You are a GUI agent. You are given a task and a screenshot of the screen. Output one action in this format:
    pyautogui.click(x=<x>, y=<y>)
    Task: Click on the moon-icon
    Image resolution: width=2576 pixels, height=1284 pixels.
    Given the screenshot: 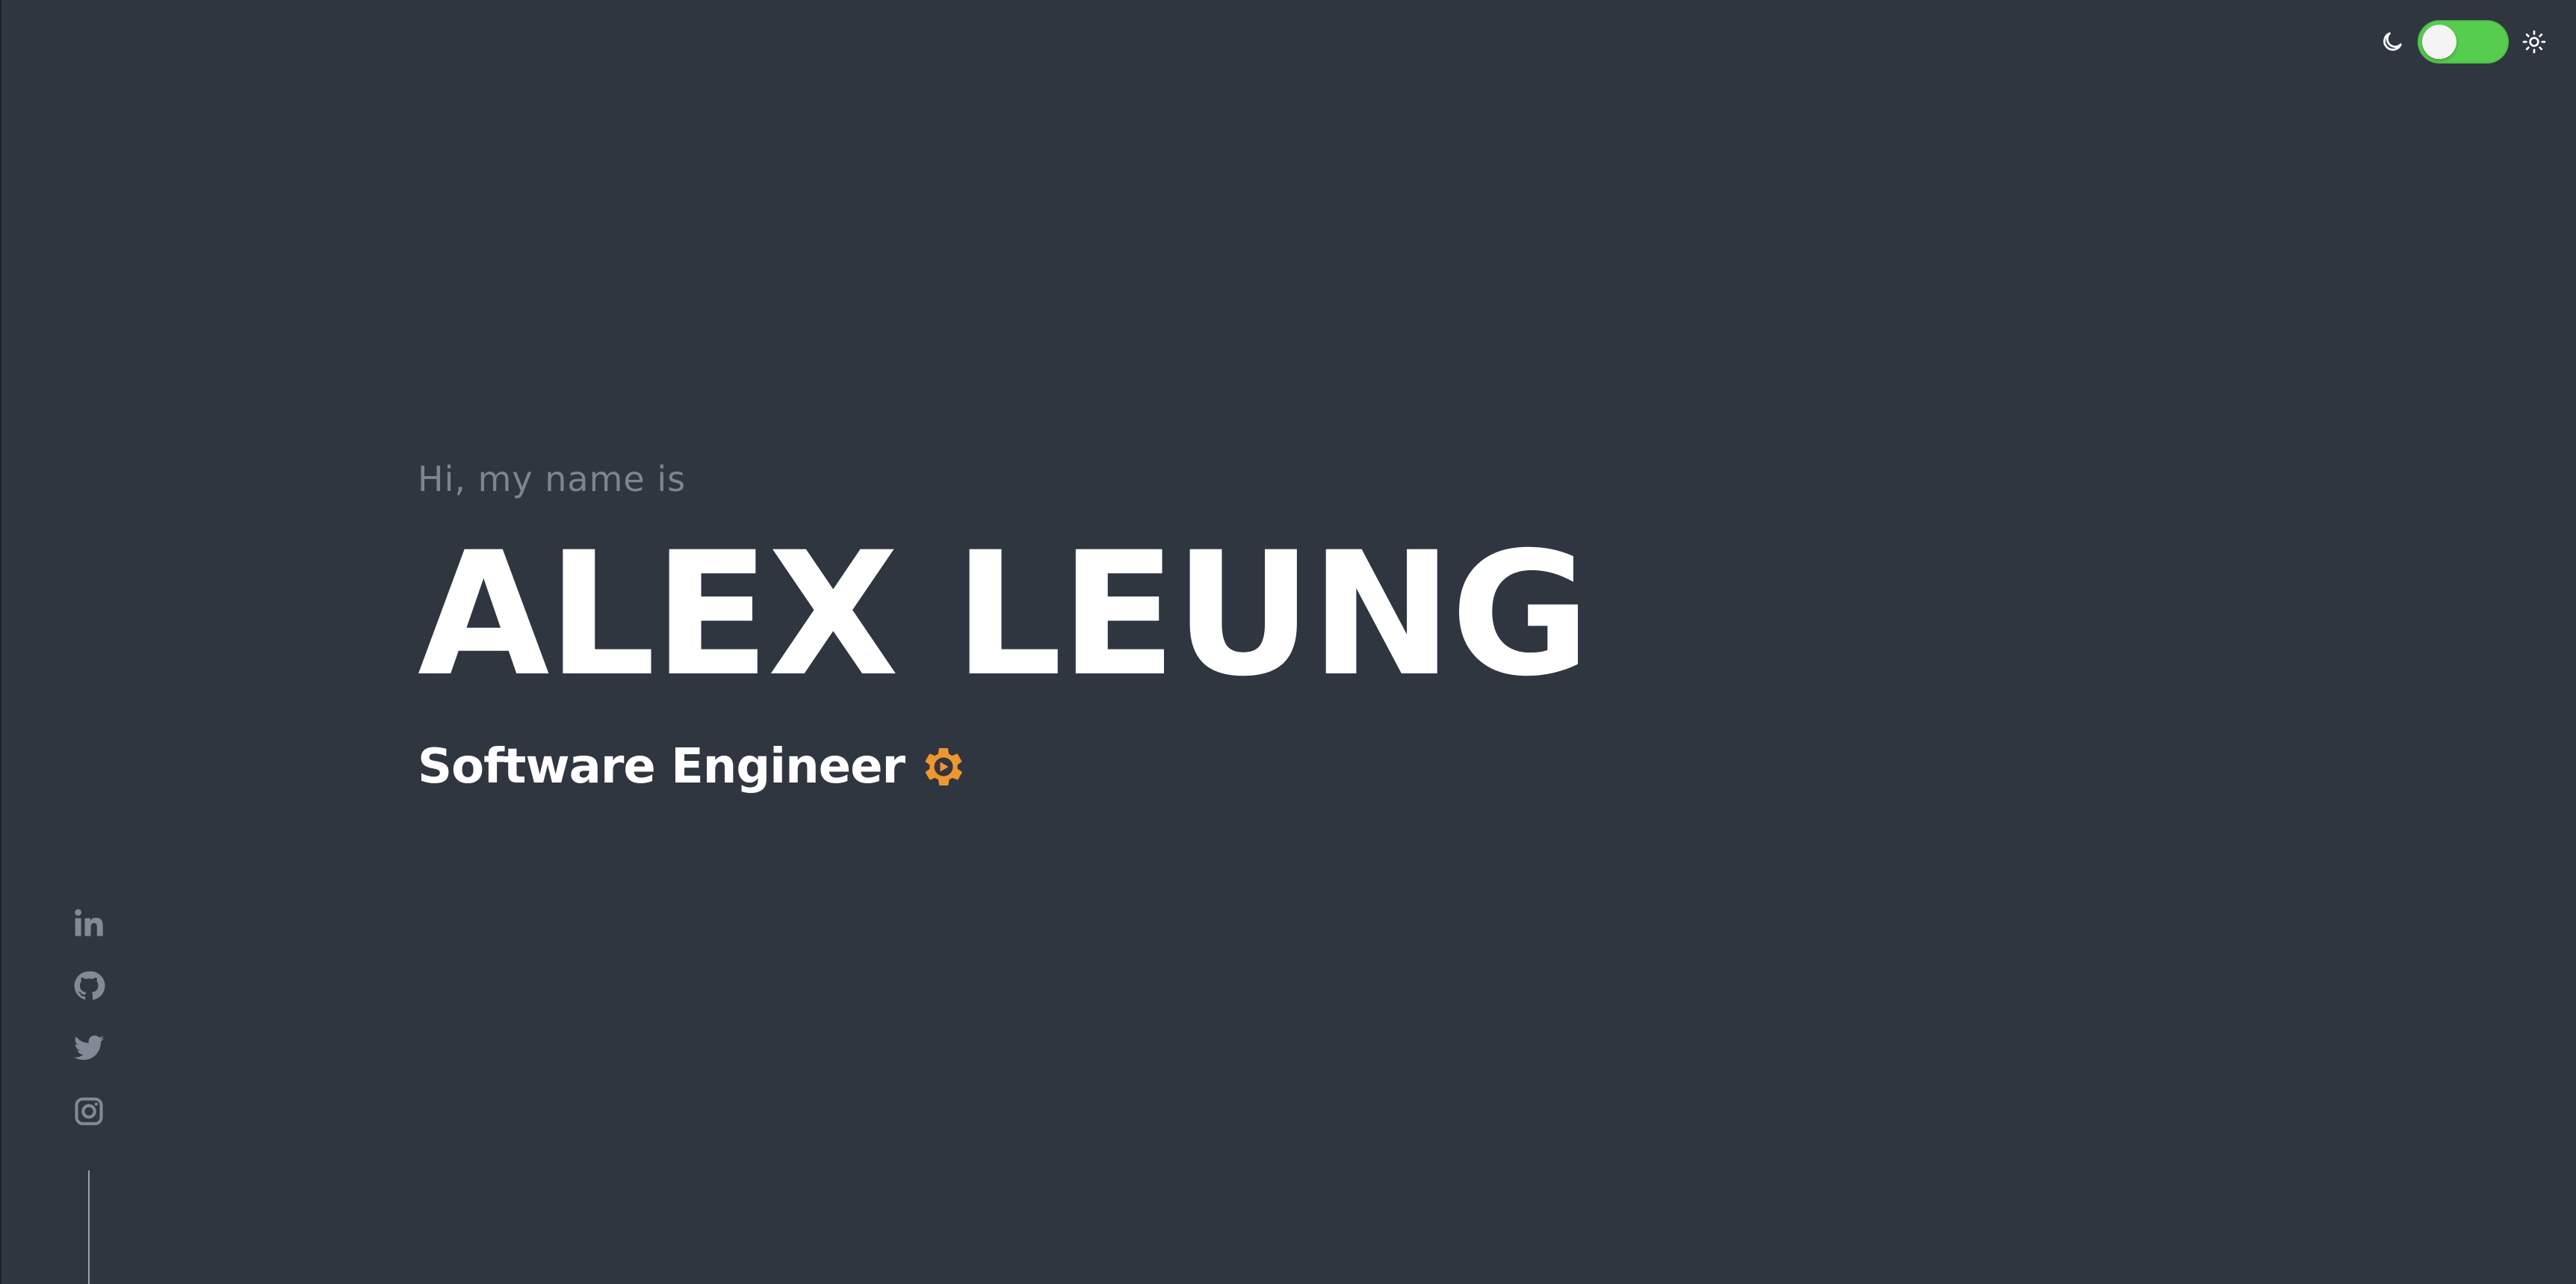 What is the action you would take?
    pyautogui.click(x=2392, y=42)
    